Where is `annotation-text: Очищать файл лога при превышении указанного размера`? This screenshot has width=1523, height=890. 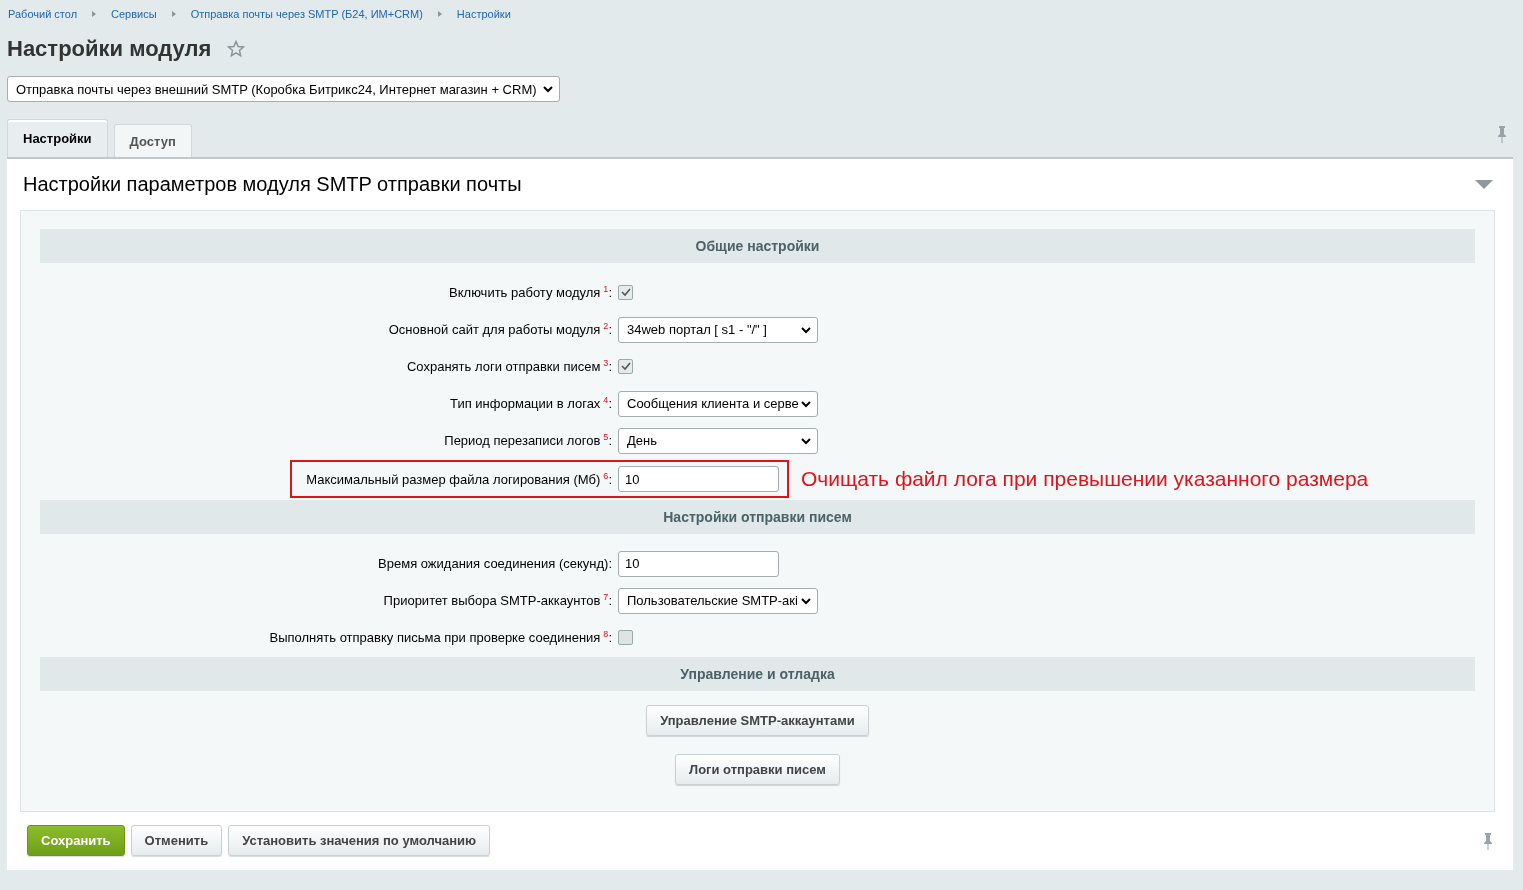
annotation-text: Очищать файл лога при превышении указанного размера is located at coordinates (1085, 479).